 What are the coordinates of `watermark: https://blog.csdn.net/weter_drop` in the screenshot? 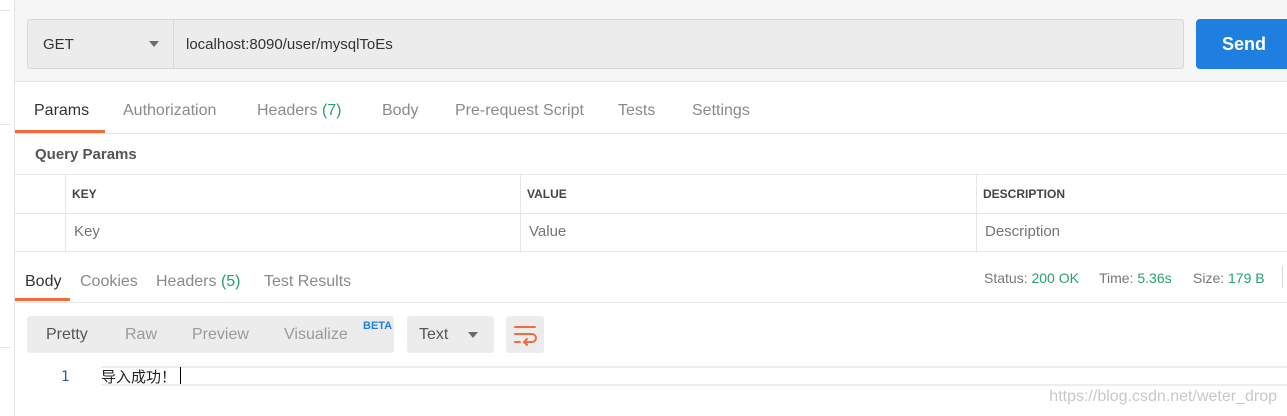 It's located at (1163, 396).